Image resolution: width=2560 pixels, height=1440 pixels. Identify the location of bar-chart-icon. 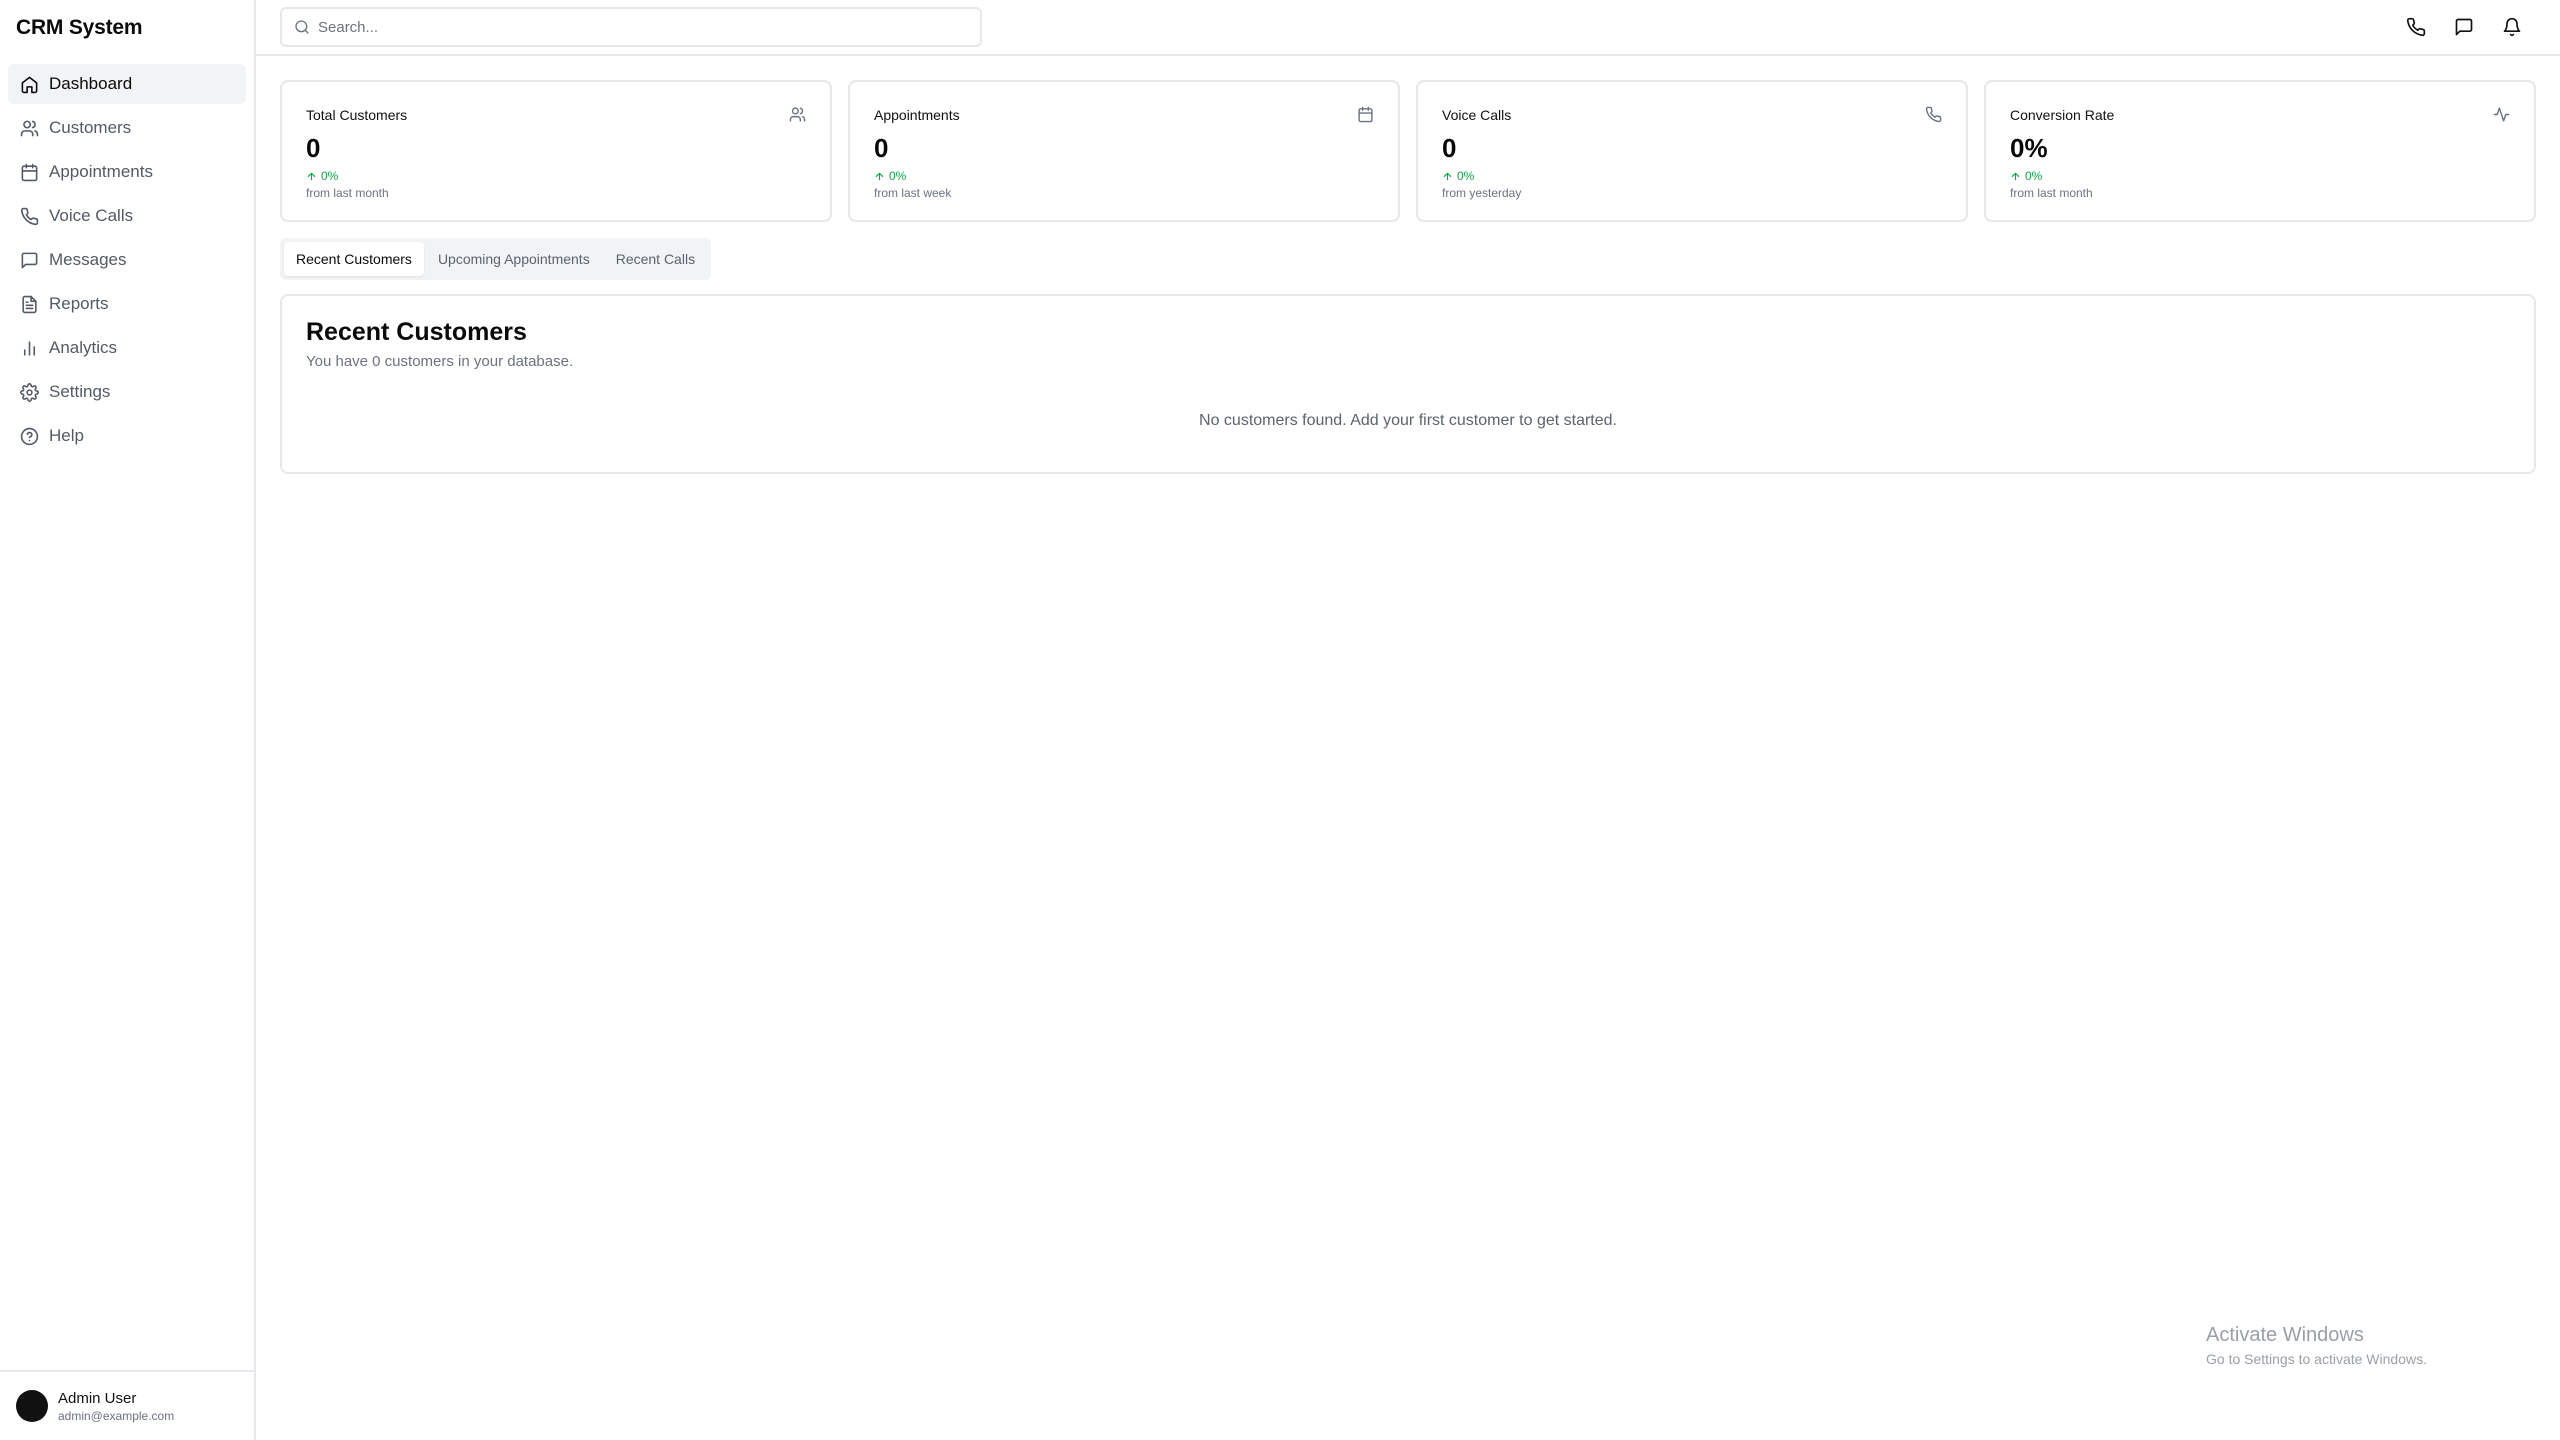
(29, 348).